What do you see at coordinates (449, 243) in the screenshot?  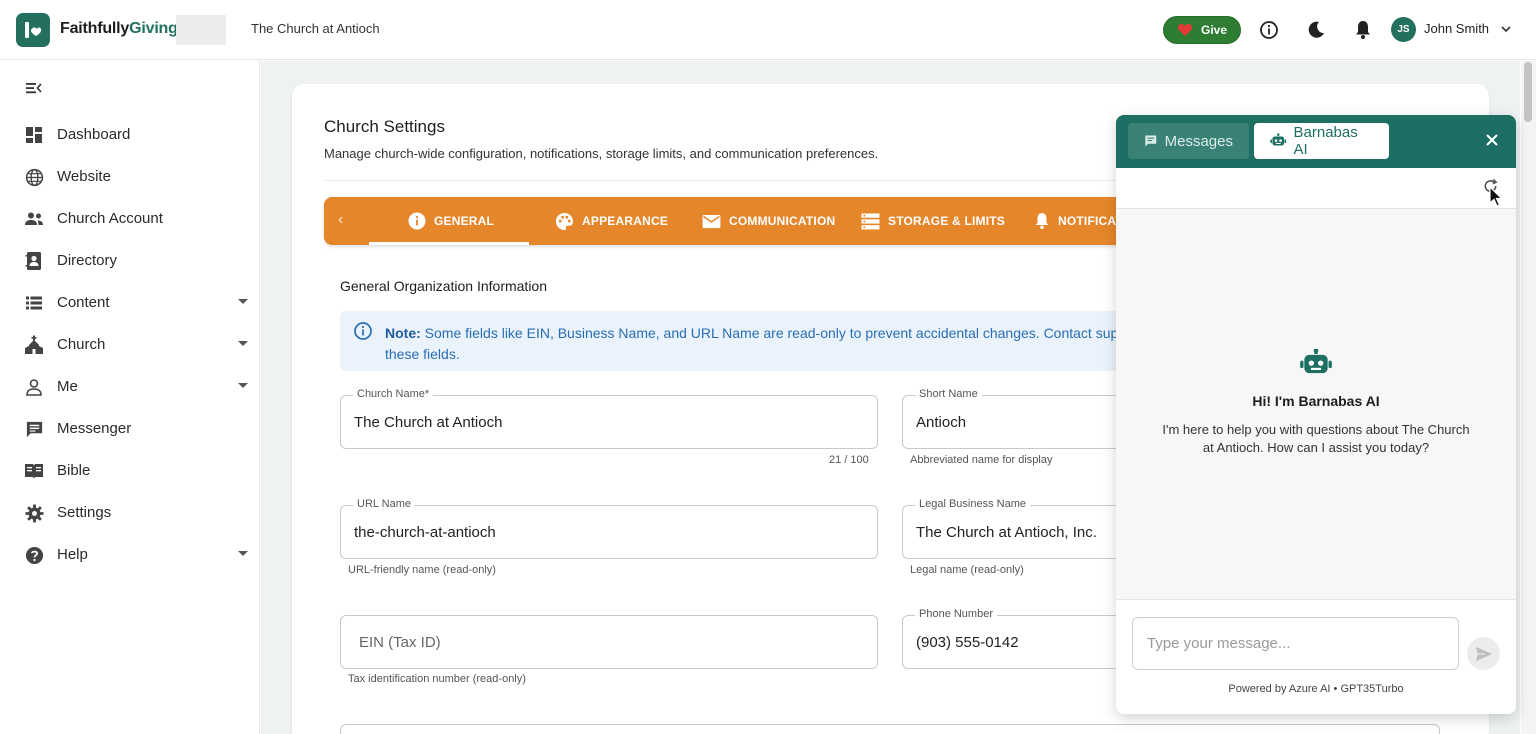 I see `active-tab-indicator` at bounding box center [449, 243].